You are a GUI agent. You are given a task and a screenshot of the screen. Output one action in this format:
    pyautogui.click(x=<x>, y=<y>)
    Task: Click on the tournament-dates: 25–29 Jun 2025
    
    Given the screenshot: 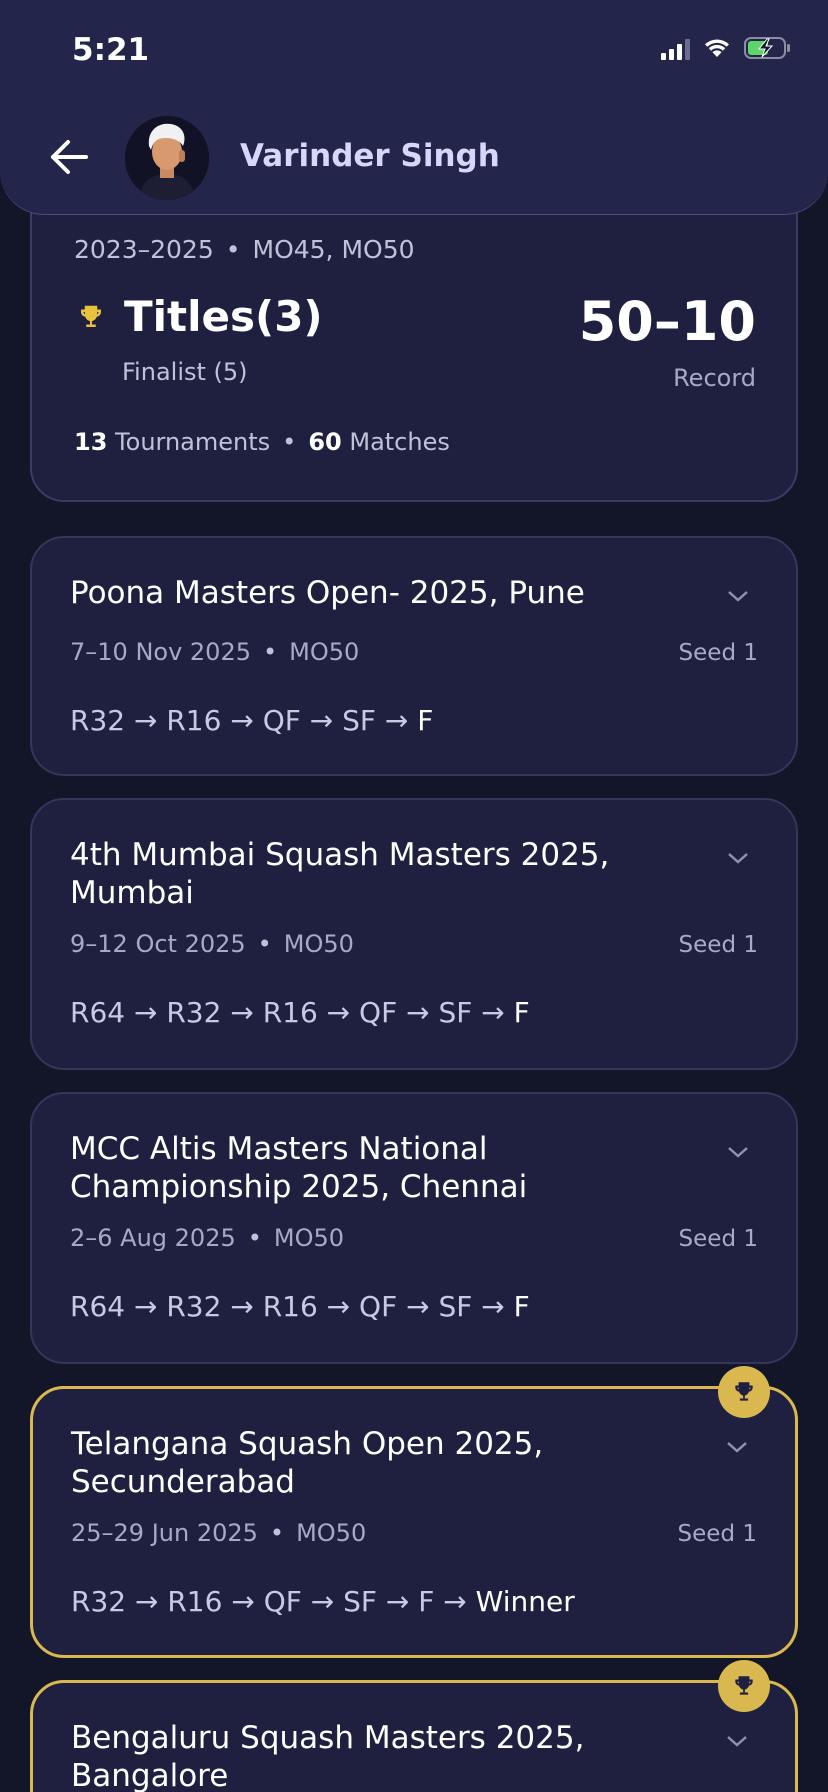 What is the action you would take?
    pyautogui.click(x=164, y=1533)
    